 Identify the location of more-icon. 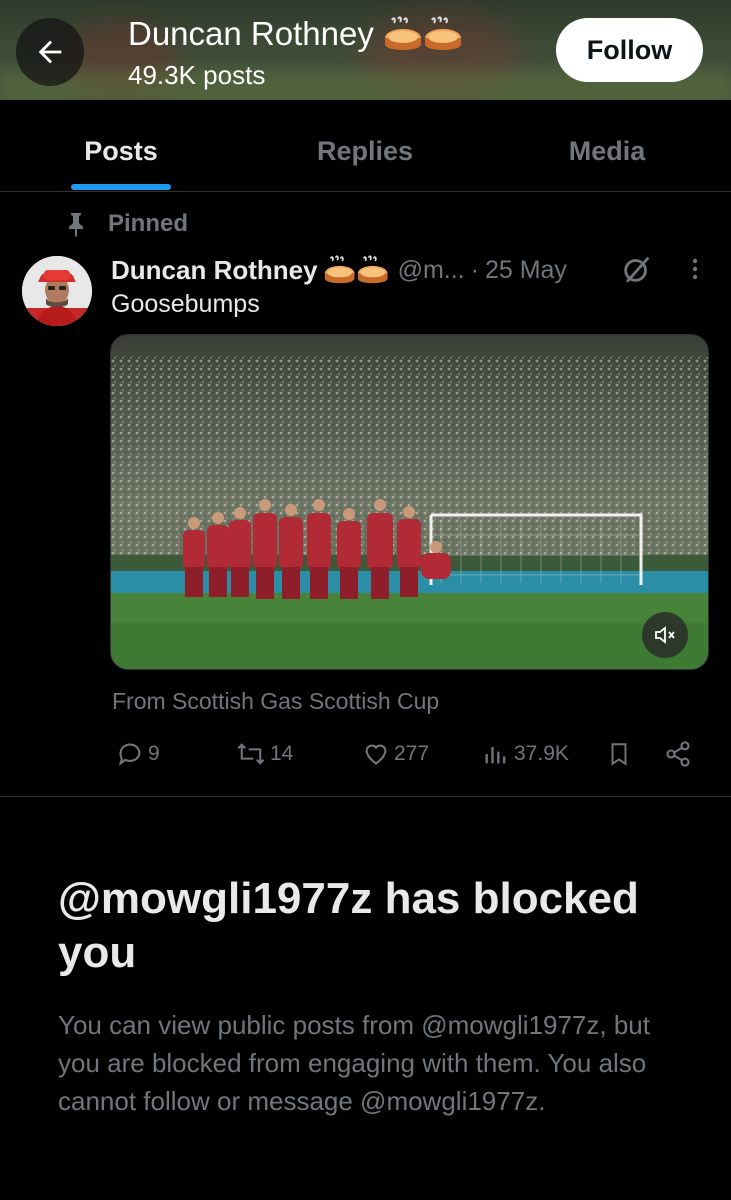
(695, 269).